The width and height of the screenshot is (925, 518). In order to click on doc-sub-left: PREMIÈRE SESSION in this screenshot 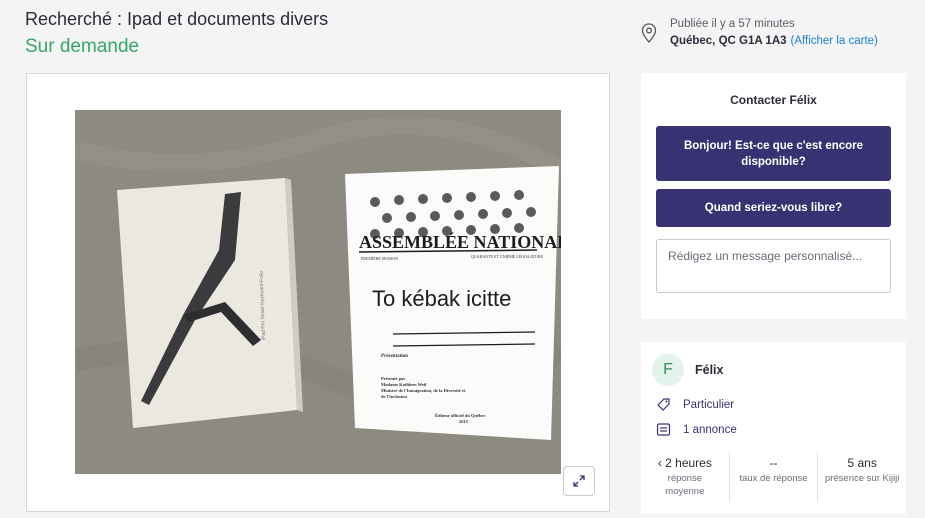, I will do `click(379, 258)`.